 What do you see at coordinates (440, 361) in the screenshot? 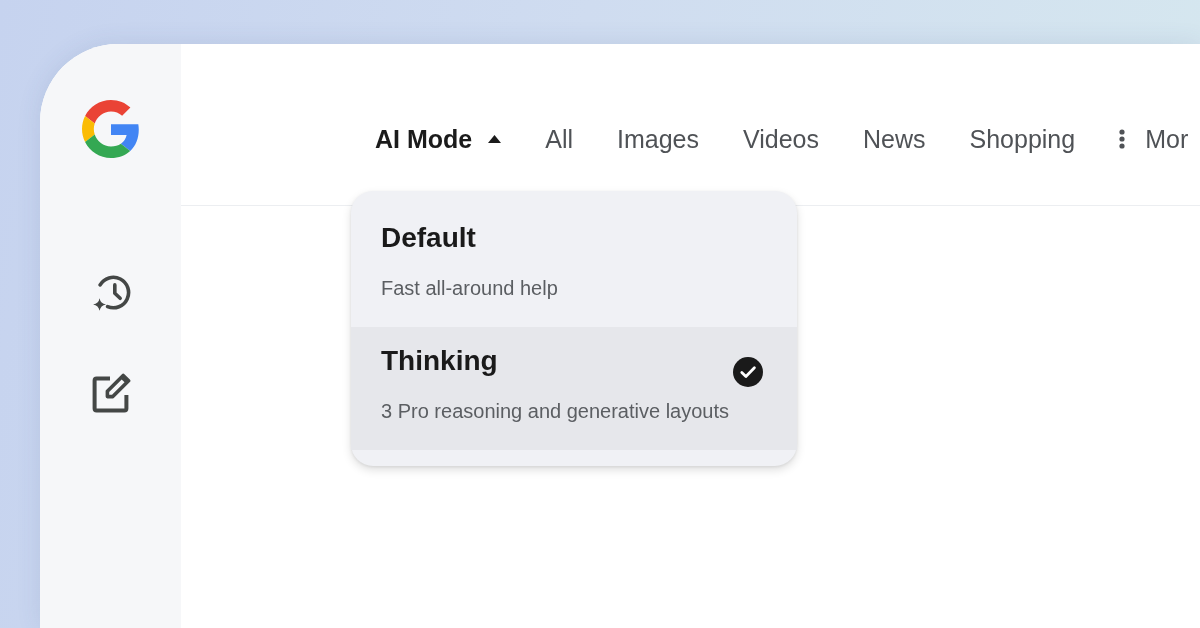
I see `option-title: Thinking` at bounding box center [440, 361].